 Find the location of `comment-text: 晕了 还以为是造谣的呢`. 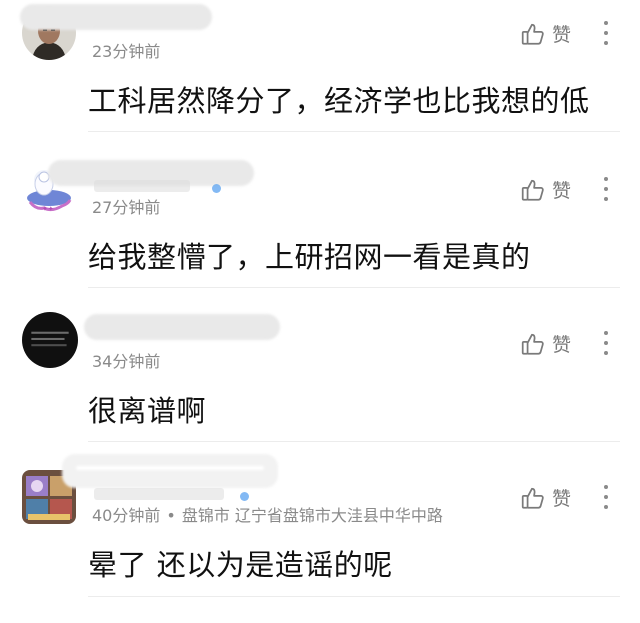

comment-text: 晕了 还以为是造谣的呢 is located at coordinates (240, 565).